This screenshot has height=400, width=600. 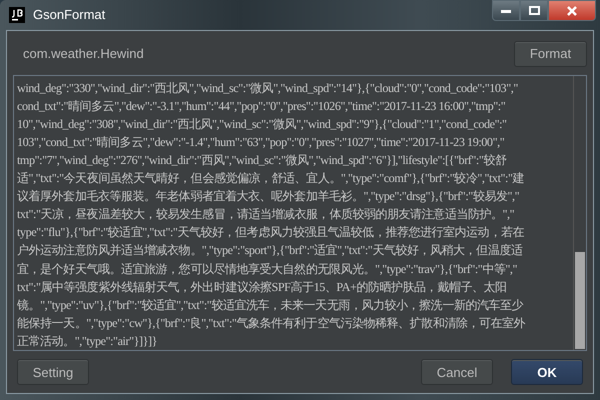 I want to click on class-name-label: com.weather.Hewind, so click(x=83, y=54).